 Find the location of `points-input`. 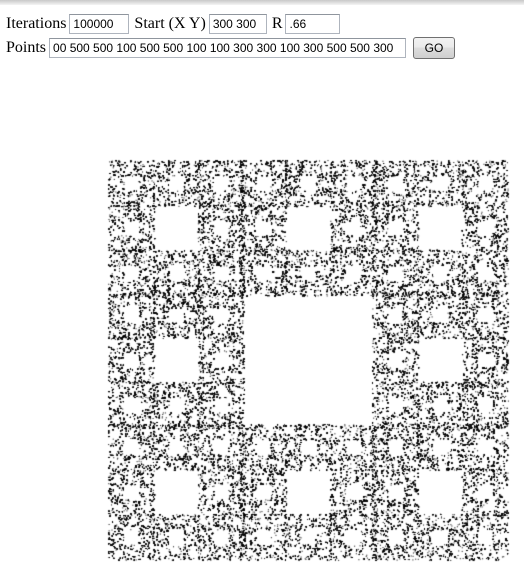

points-input is located at coordinates (228, 48).